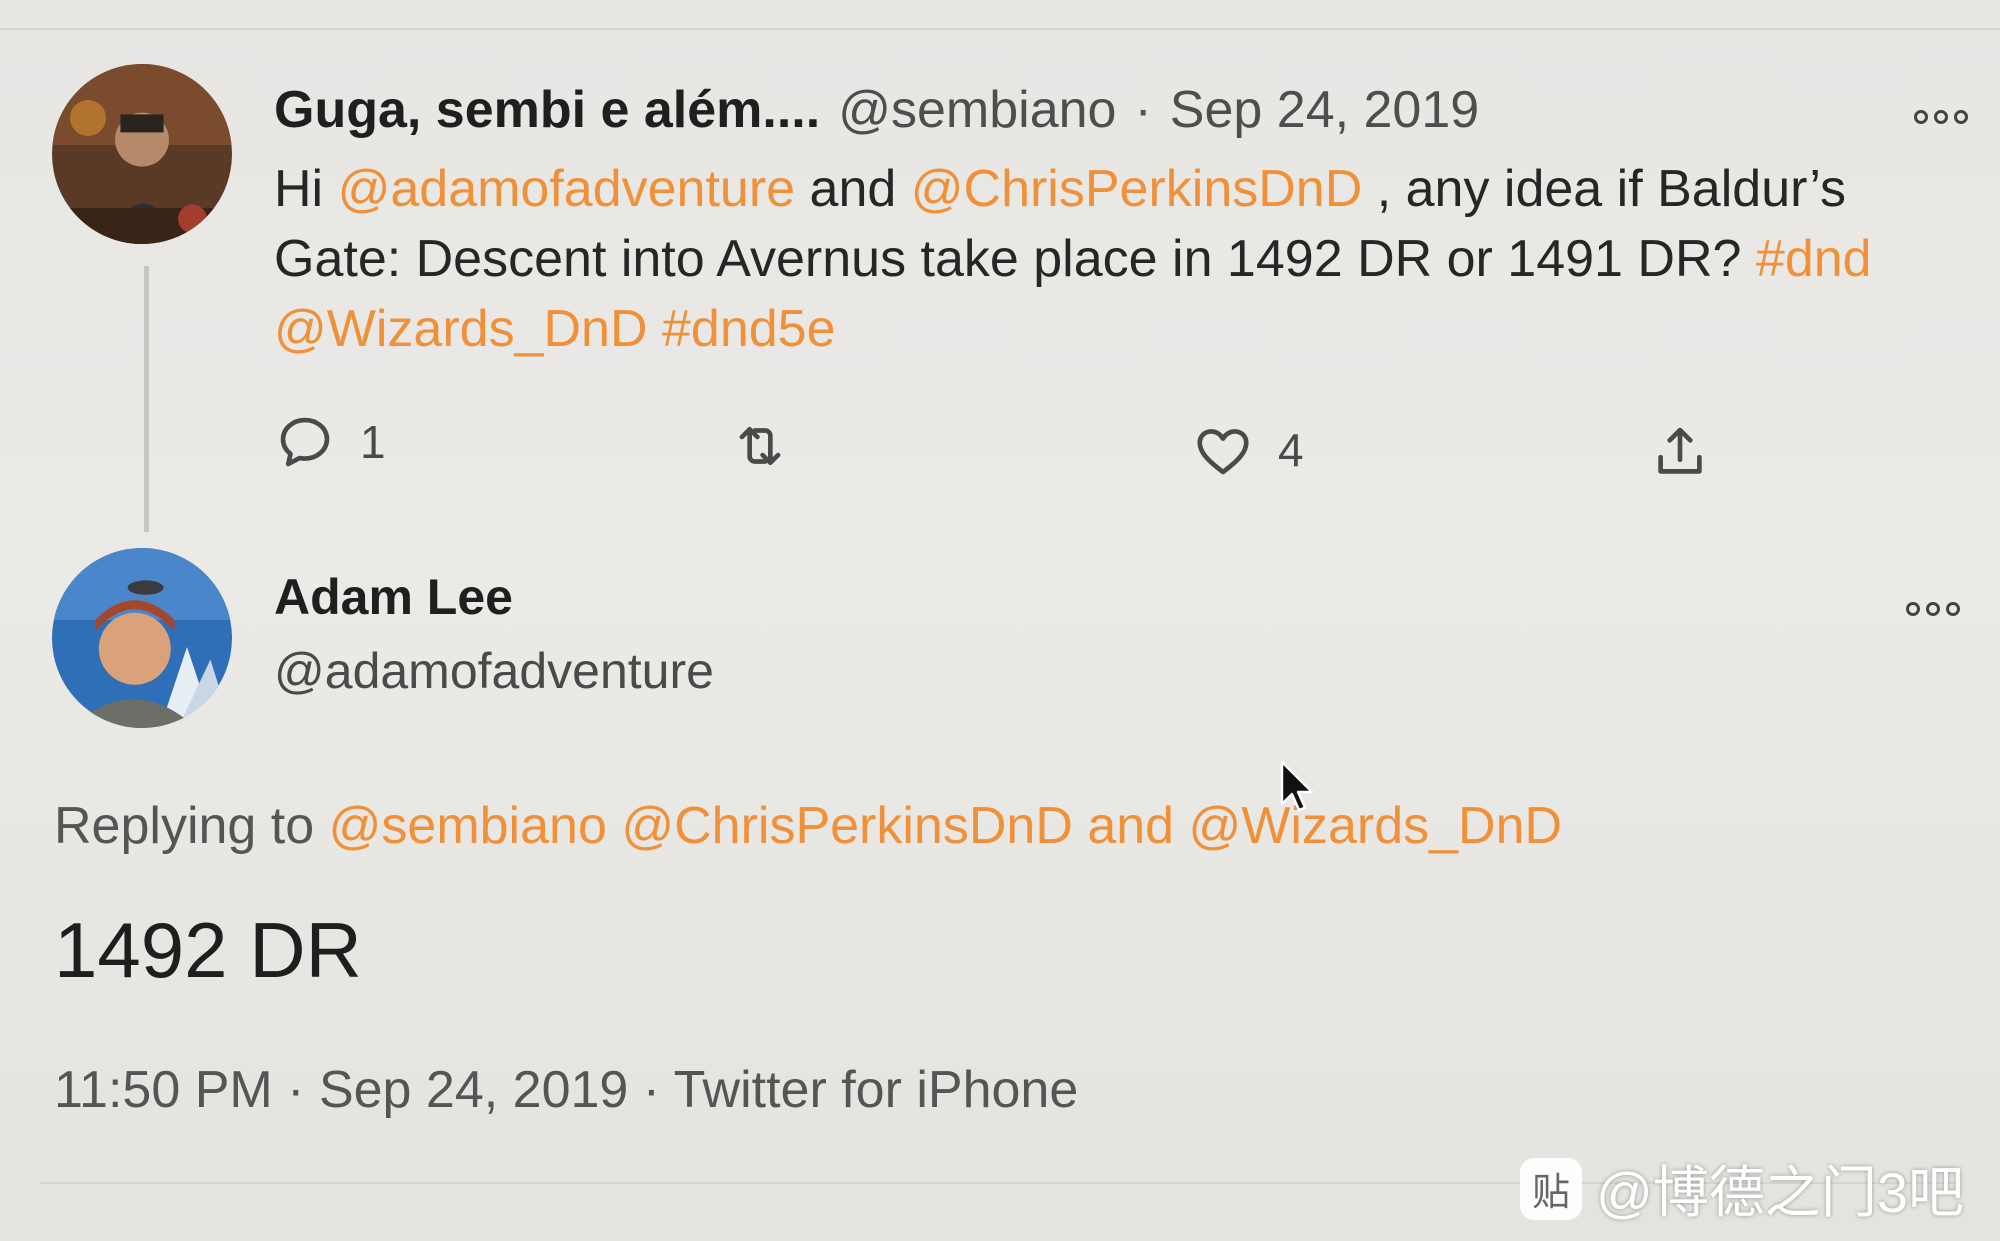 The image size is (2000, 1241). I want to click on reply-author-handle: @adamofadventure, so click(494, 671).